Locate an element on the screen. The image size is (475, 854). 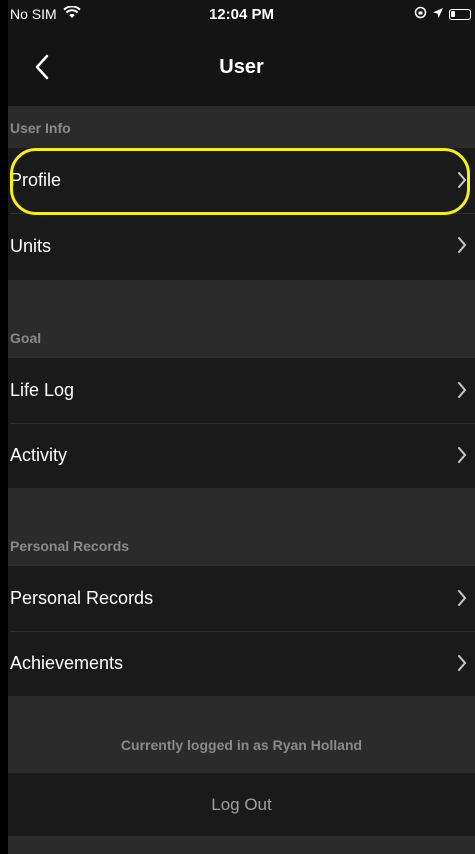
section-header-personal-records: Personal Records is located at coordinates (241, 527).